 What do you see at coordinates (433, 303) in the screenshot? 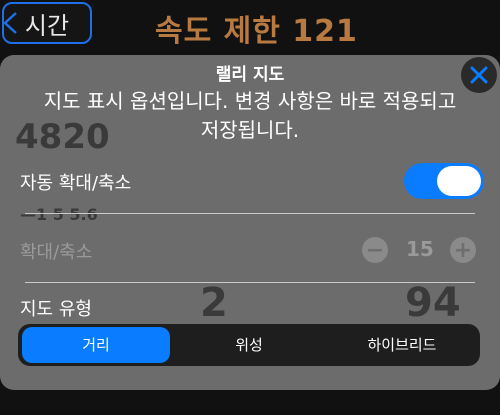
I see `background-ghost-text: 94` at bounding box center [433, 303].